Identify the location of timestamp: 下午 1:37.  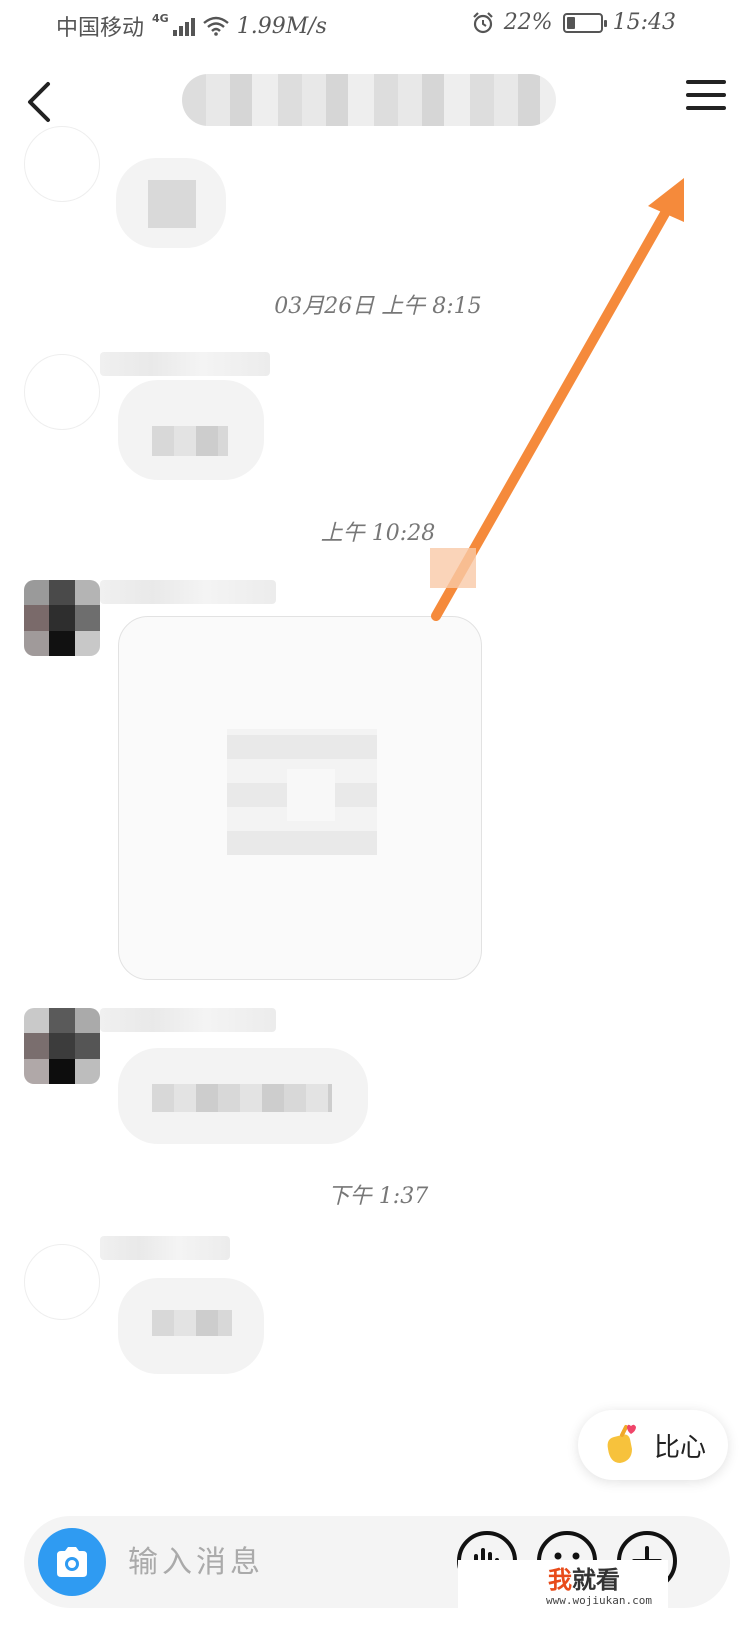
(378, 1196).